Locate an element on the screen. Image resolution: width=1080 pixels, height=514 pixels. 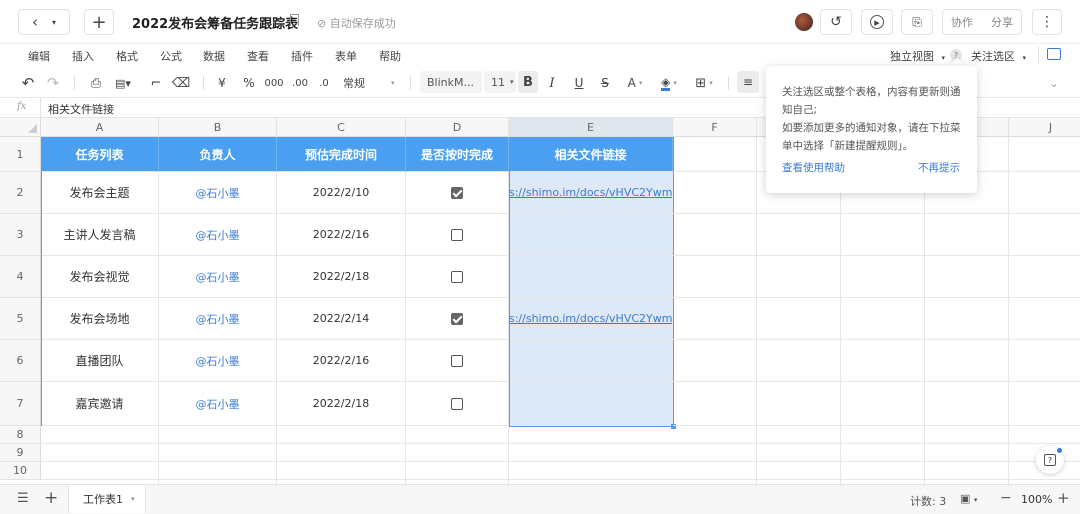
eraser-icon: ⌫ is located at coordinates (181, 83).